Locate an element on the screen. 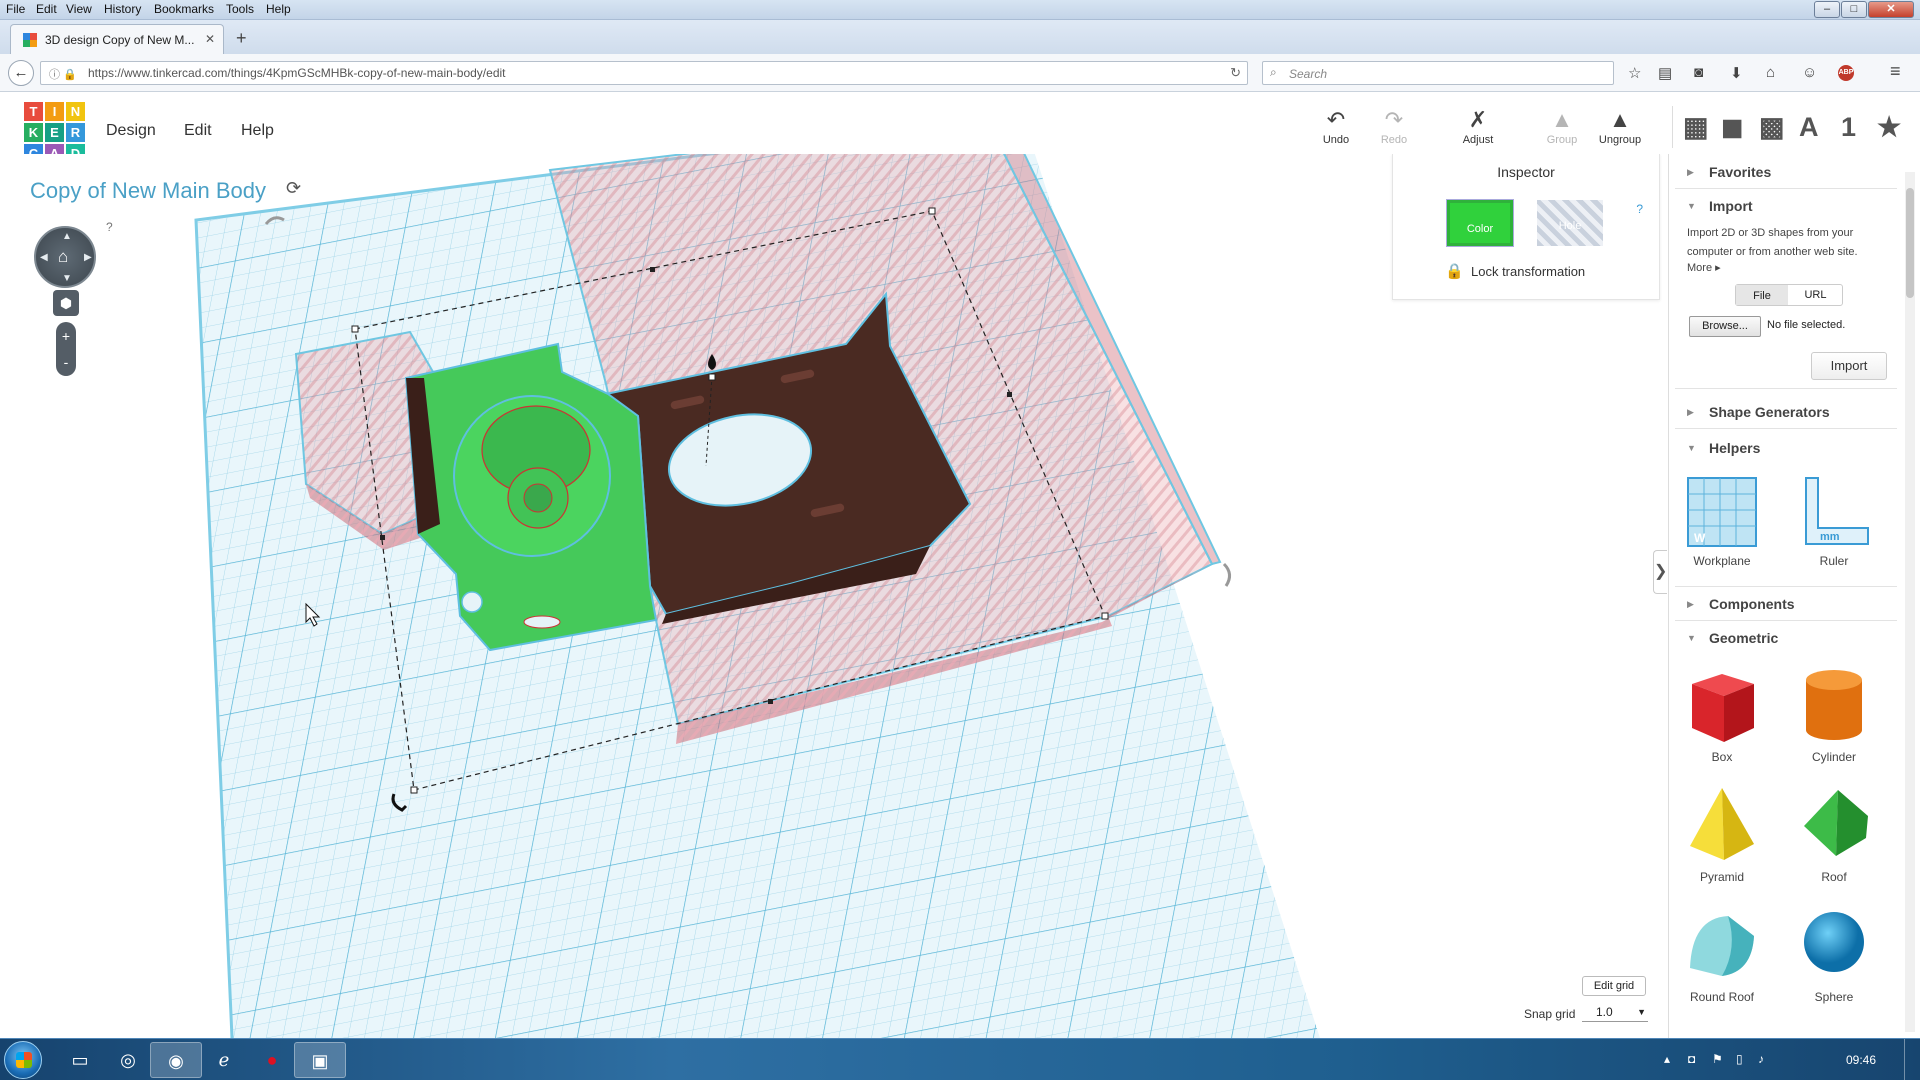  menu-file: File is located at coordinates (15, 9).